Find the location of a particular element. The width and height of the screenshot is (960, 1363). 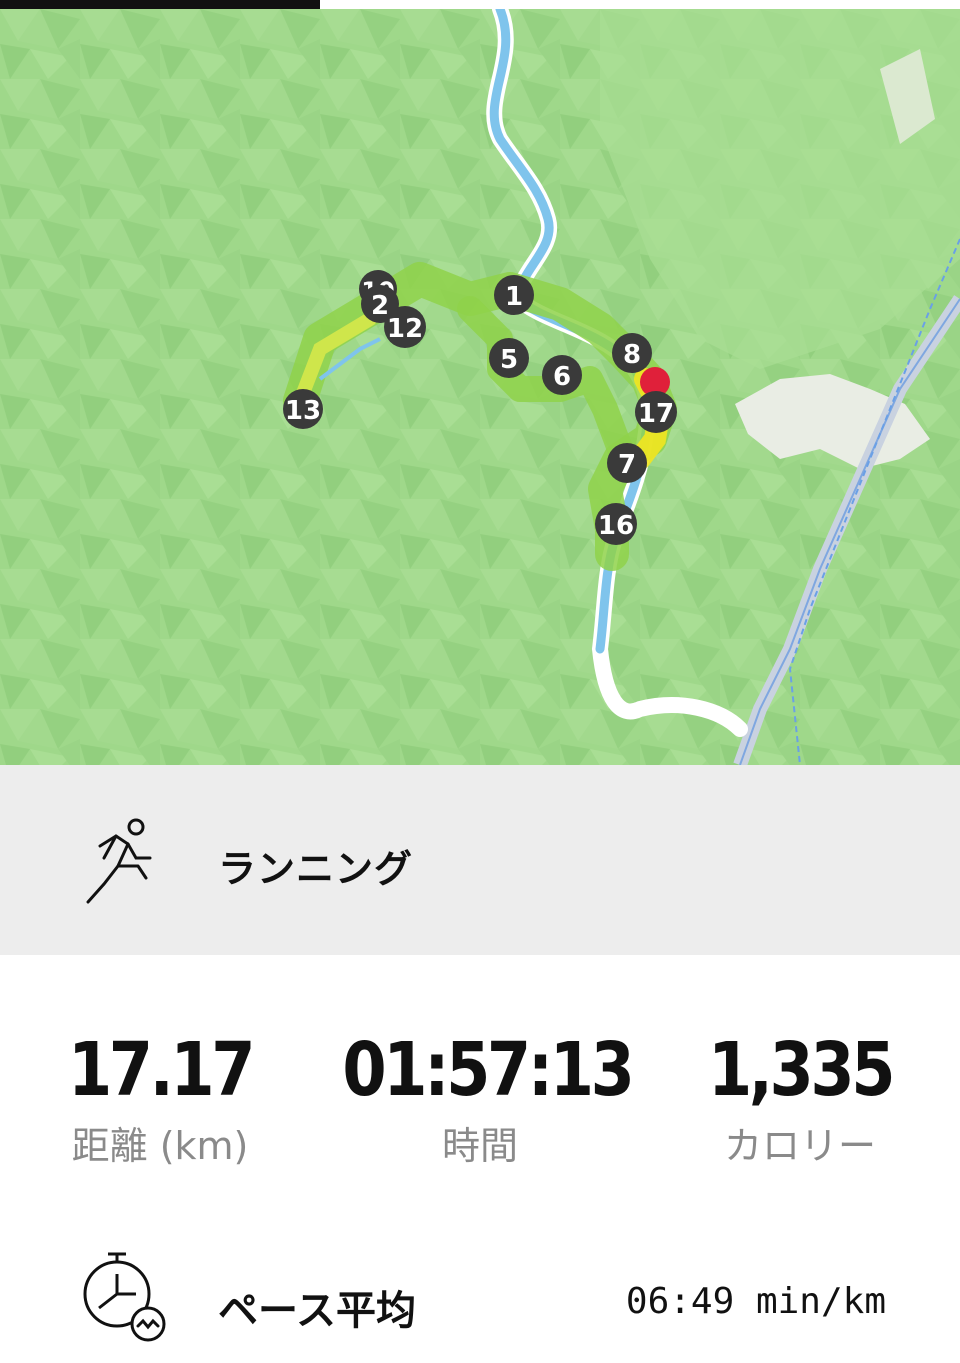

map-marker-7: 7 is located at coordinates (627, 463).